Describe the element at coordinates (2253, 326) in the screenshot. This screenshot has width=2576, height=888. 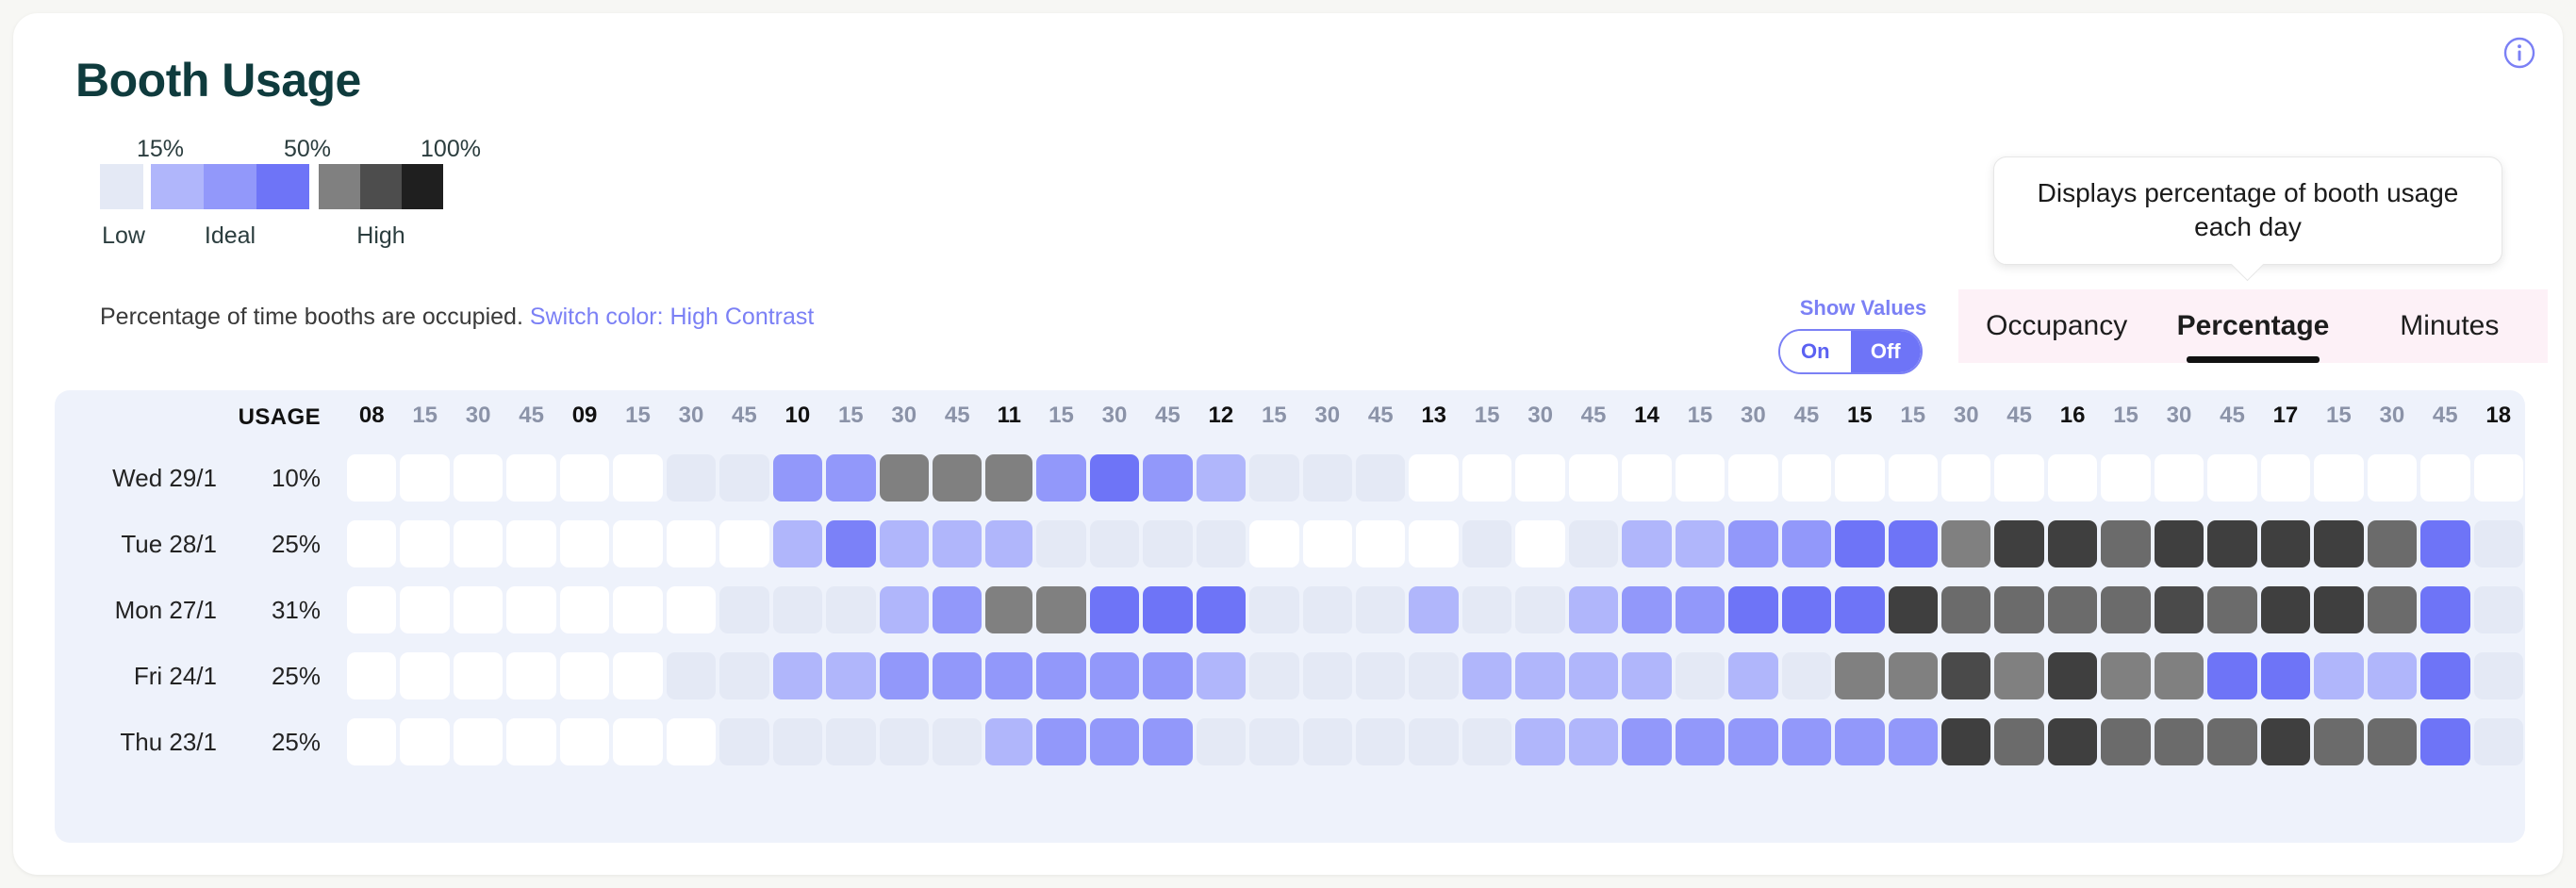
I see `tab-percentage: Percentage` at that location.